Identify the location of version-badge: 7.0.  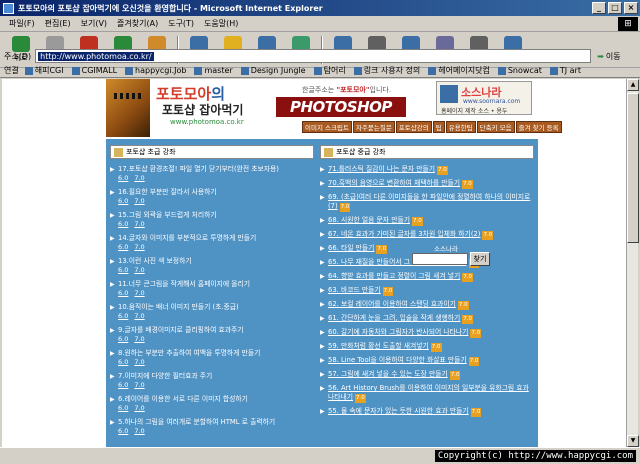
(463, 305).